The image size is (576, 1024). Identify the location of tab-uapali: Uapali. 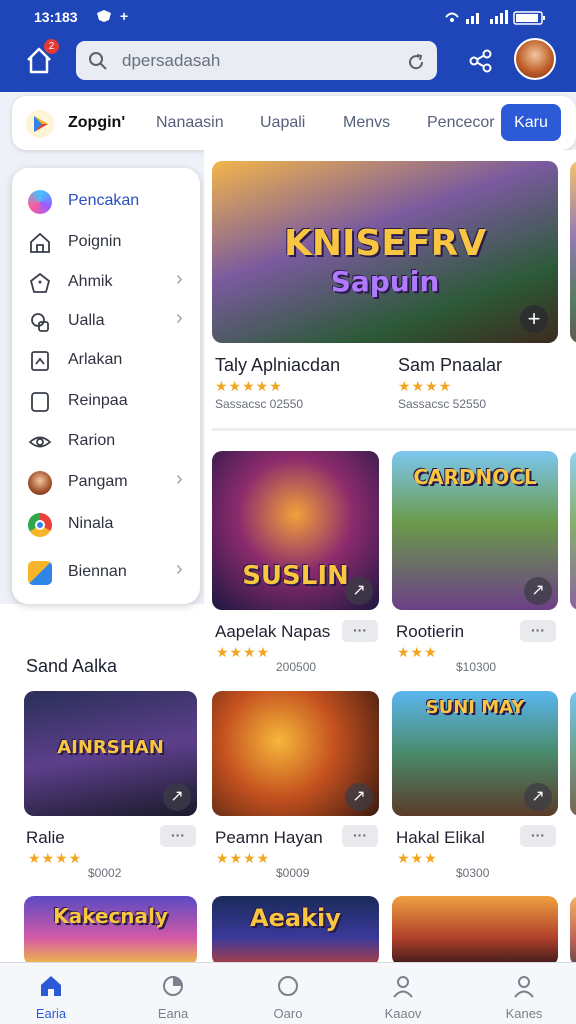
(282, 123).